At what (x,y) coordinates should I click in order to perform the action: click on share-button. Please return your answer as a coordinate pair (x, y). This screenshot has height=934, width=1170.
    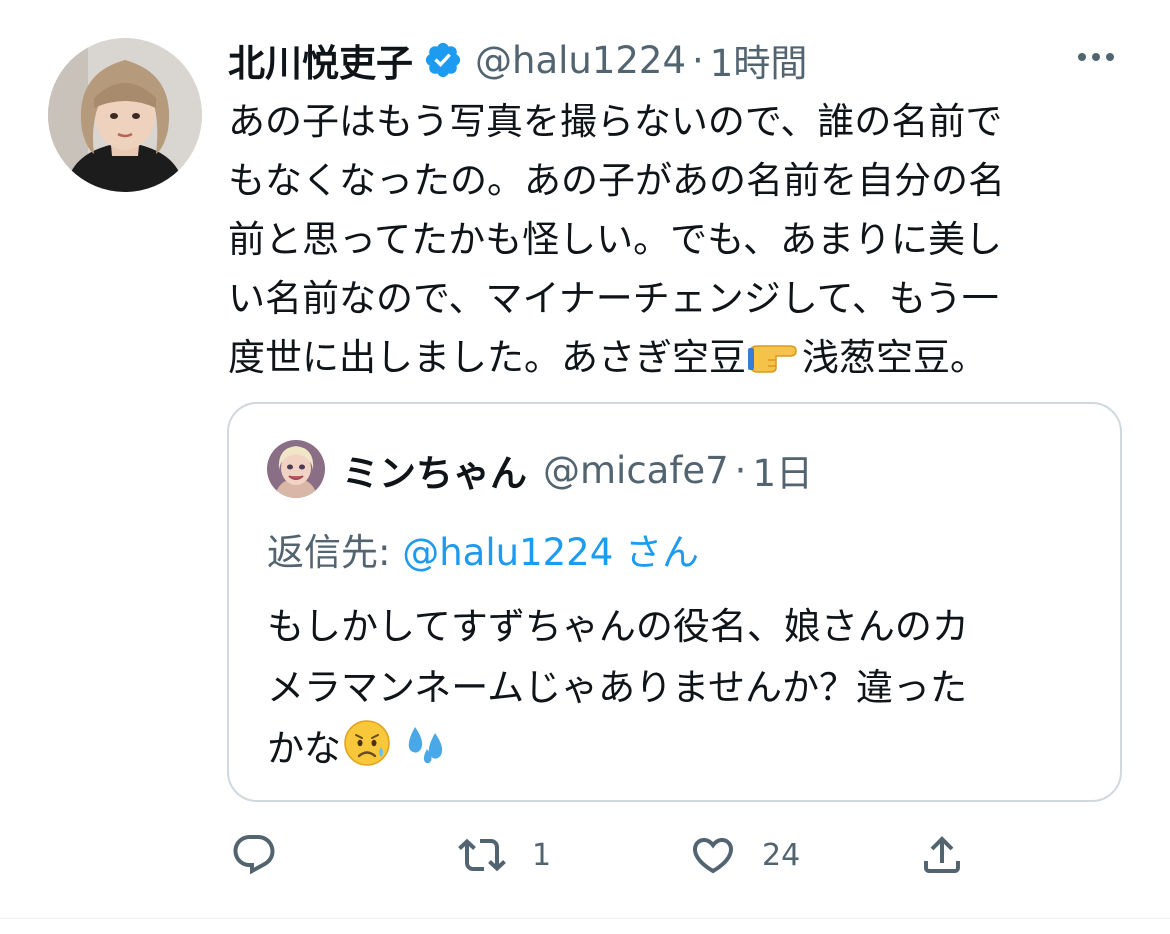
    Looking at the image, I should click on (942, 855).